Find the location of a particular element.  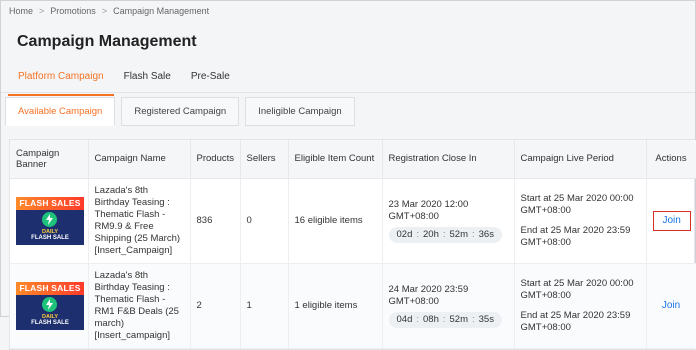

tab-pre-sale: Pre-Sale is located at coordinates (210, 80).